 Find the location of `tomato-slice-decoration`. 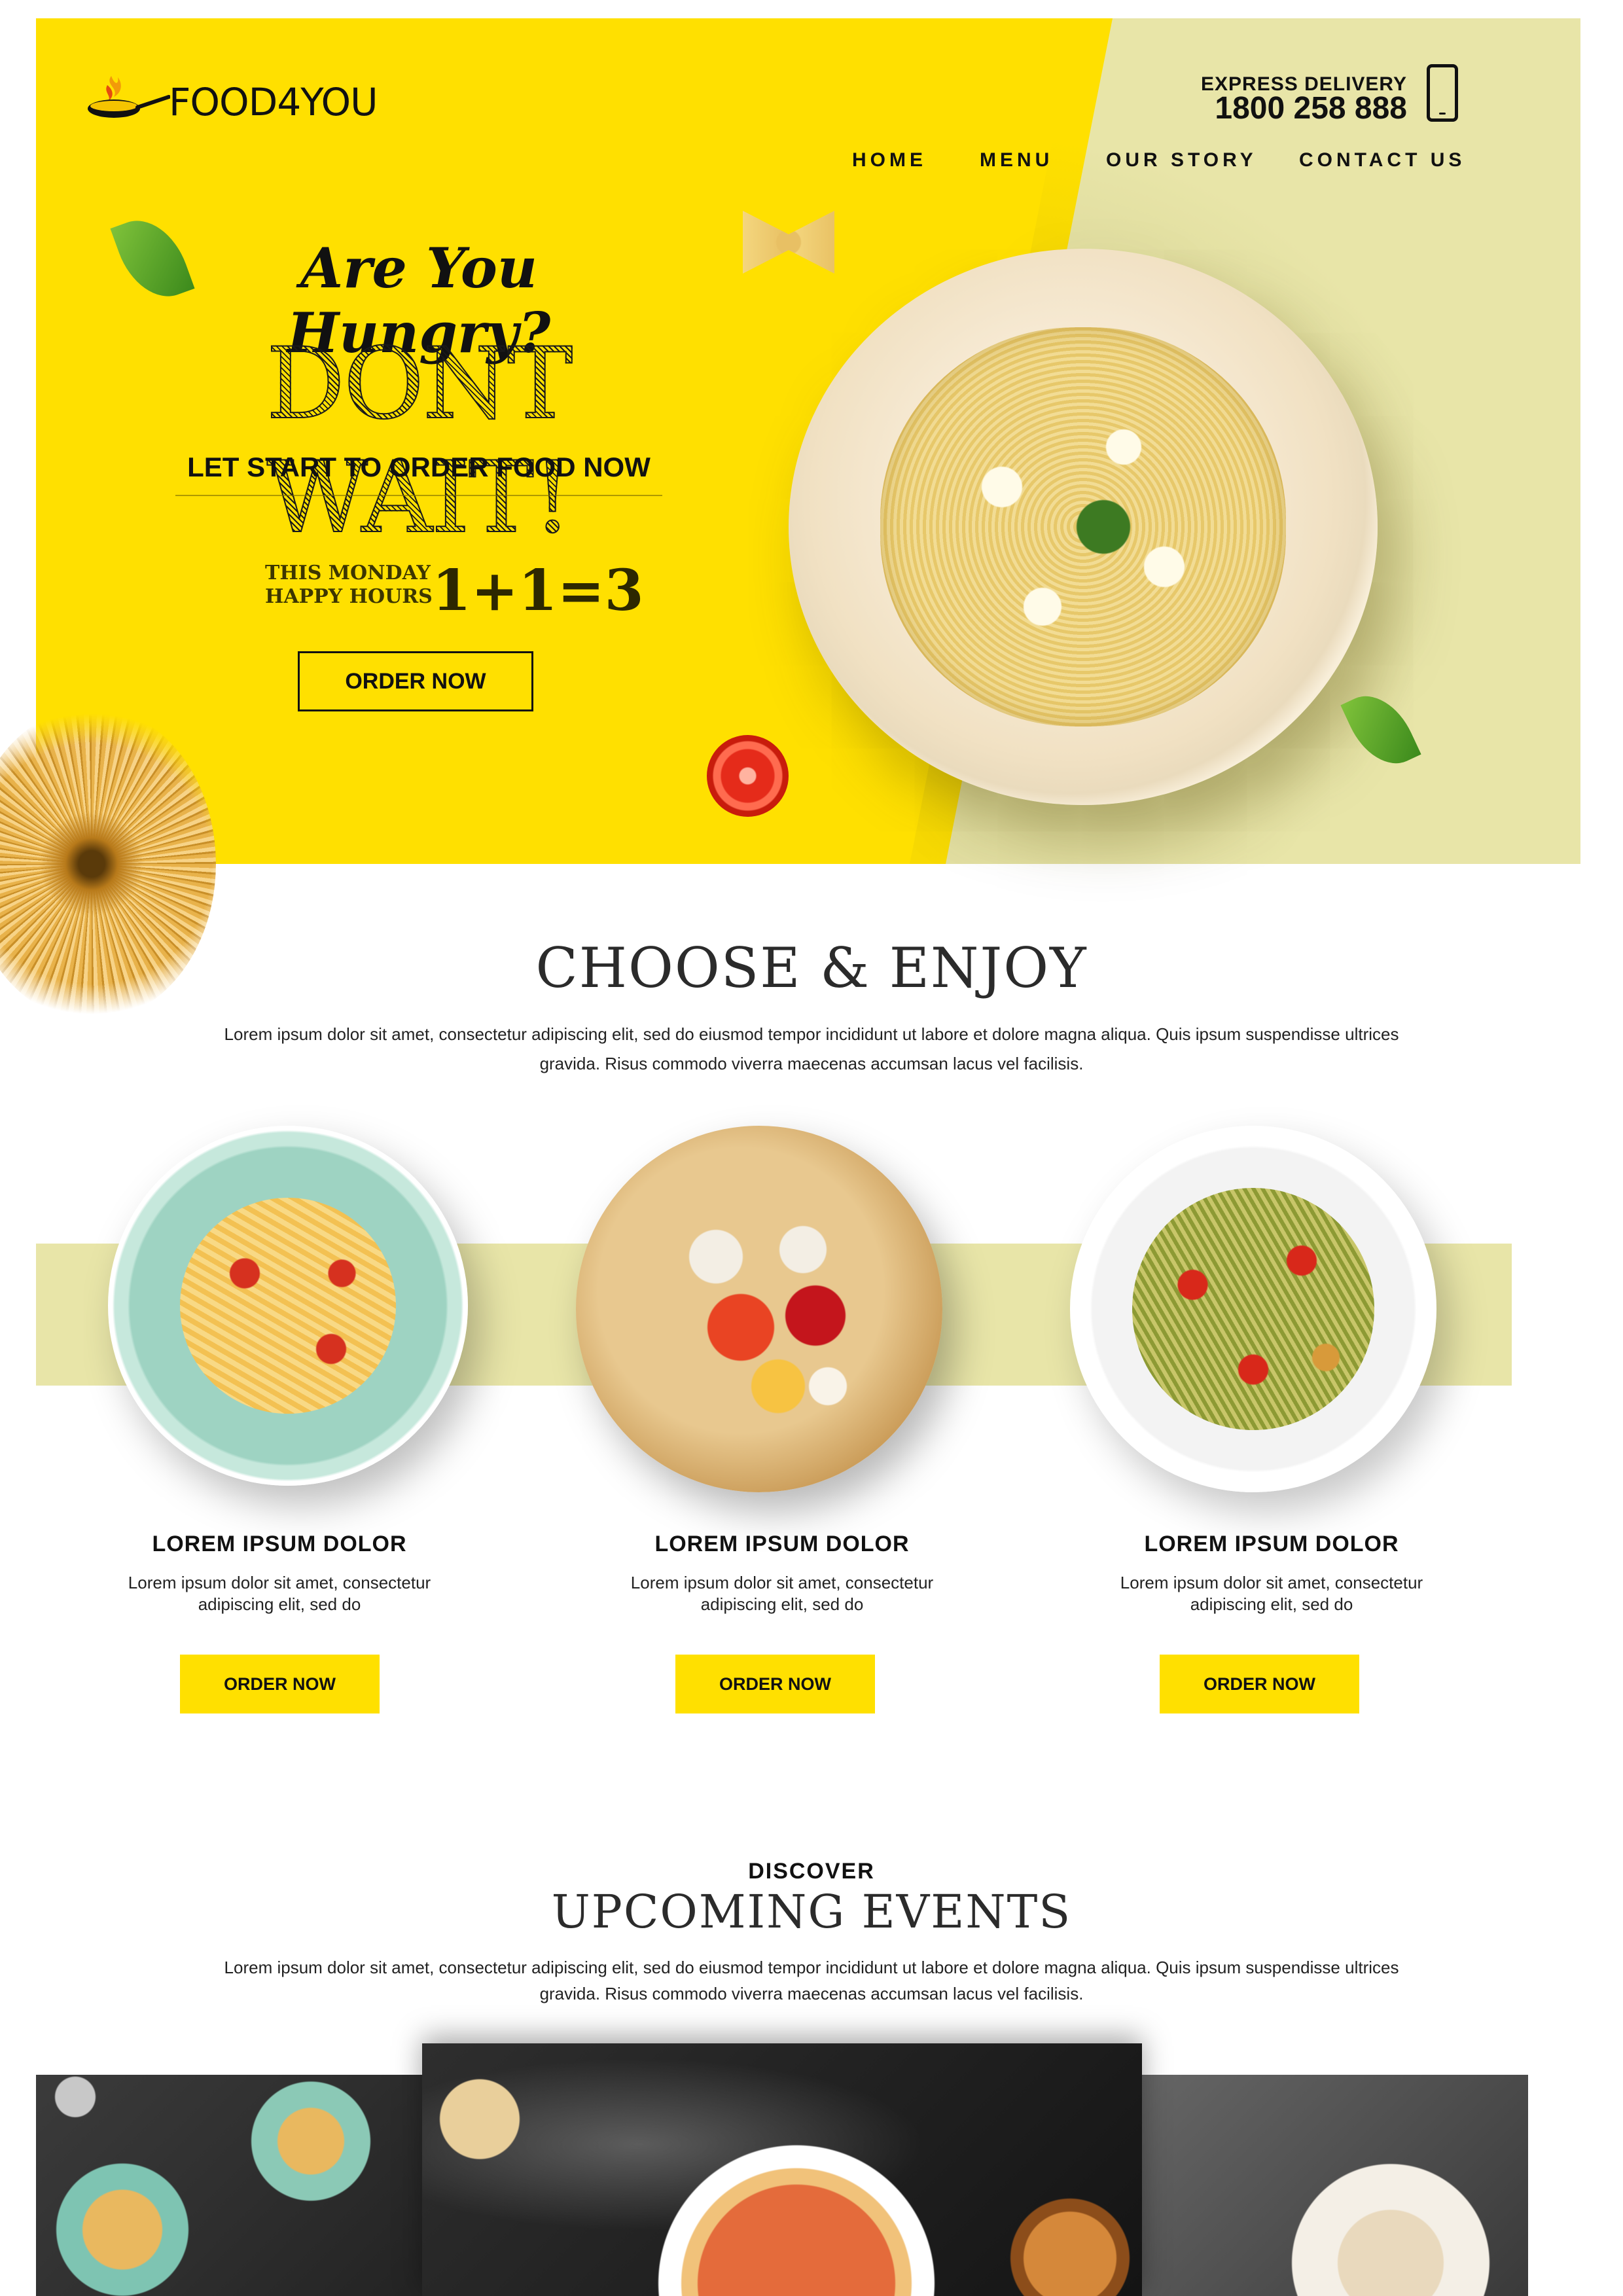

tomato-slice-decoration is located at coordinates (748, 776).